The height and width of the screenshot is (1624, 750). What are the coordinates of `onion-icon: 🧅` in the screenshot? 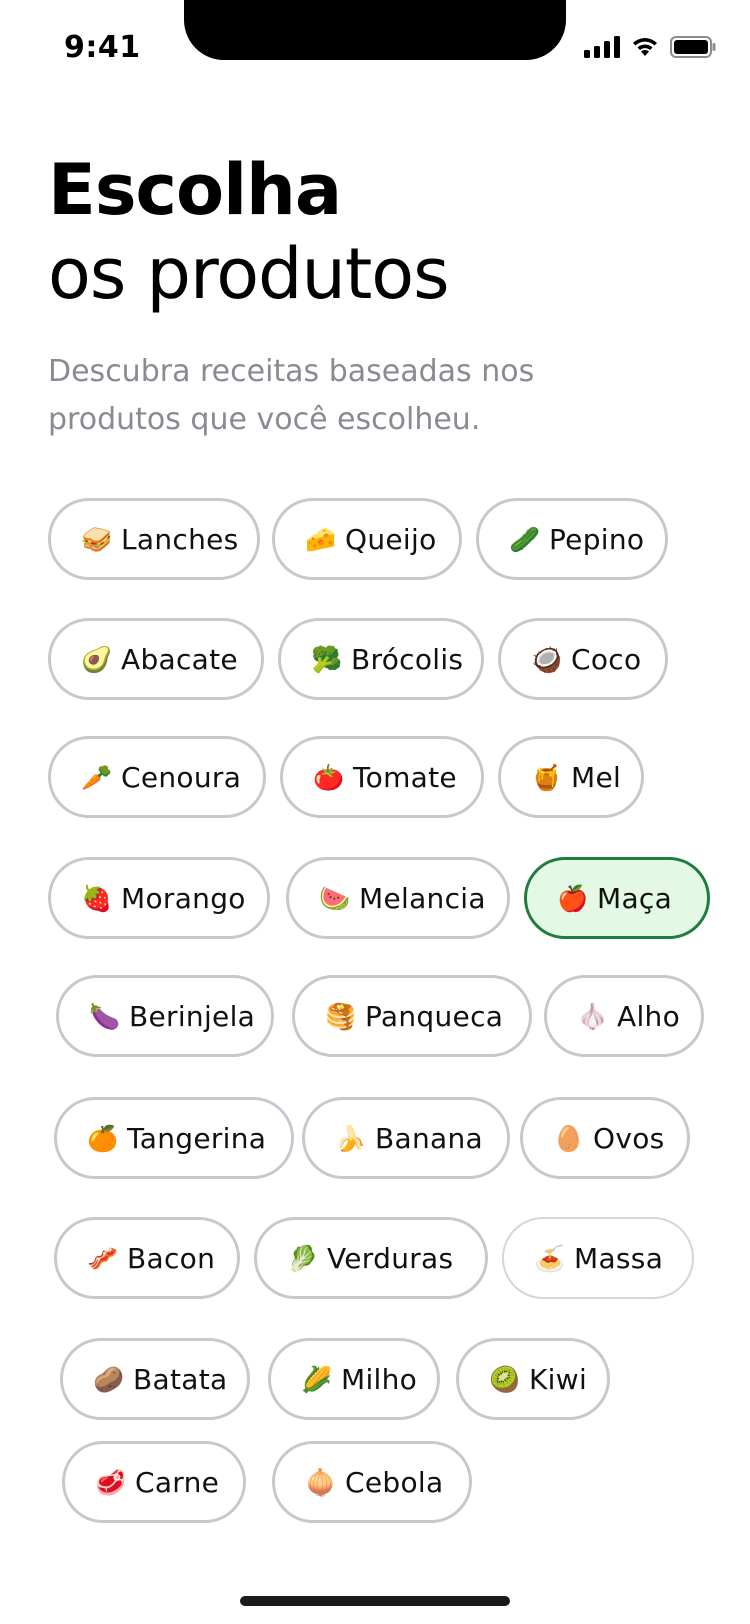 It's located at (321, 1482).